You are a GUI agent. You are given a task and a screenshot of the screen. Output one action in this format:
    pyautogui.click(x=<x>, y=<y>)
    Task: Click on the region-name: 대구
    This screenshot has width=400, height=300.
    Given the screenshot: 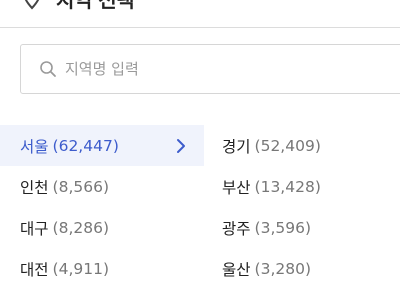 What is the action you would take?
    pyautogui.click(x=34, y=228)
    